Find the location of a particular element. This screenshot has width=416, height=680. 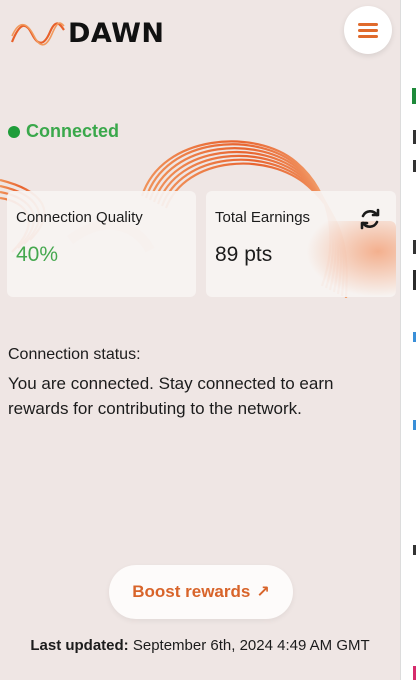

background-window-edge is located at coordinates (408, 340).